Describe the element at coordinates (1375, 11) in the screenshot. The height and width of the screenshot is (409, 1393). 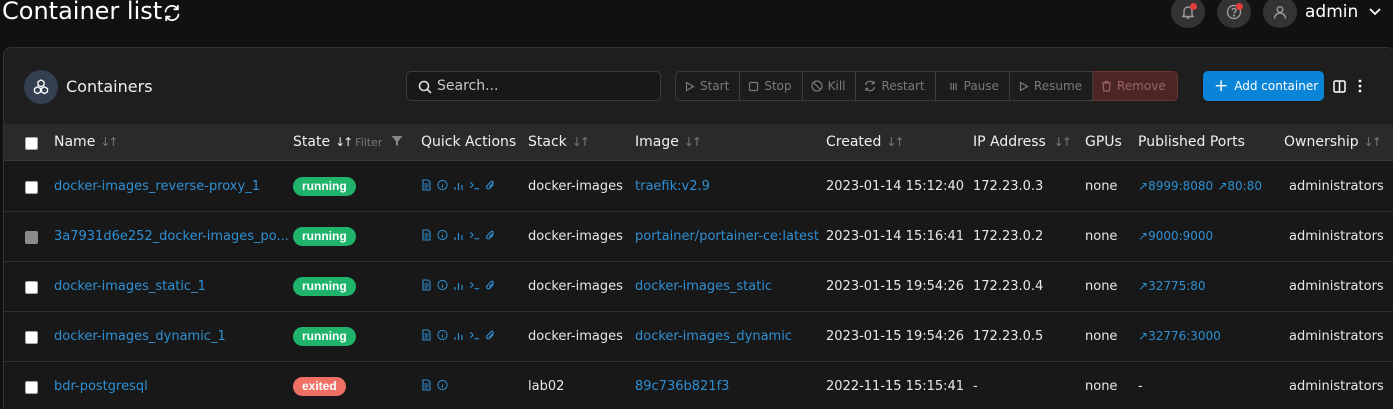
I see `chevron-down-icon` at that location.